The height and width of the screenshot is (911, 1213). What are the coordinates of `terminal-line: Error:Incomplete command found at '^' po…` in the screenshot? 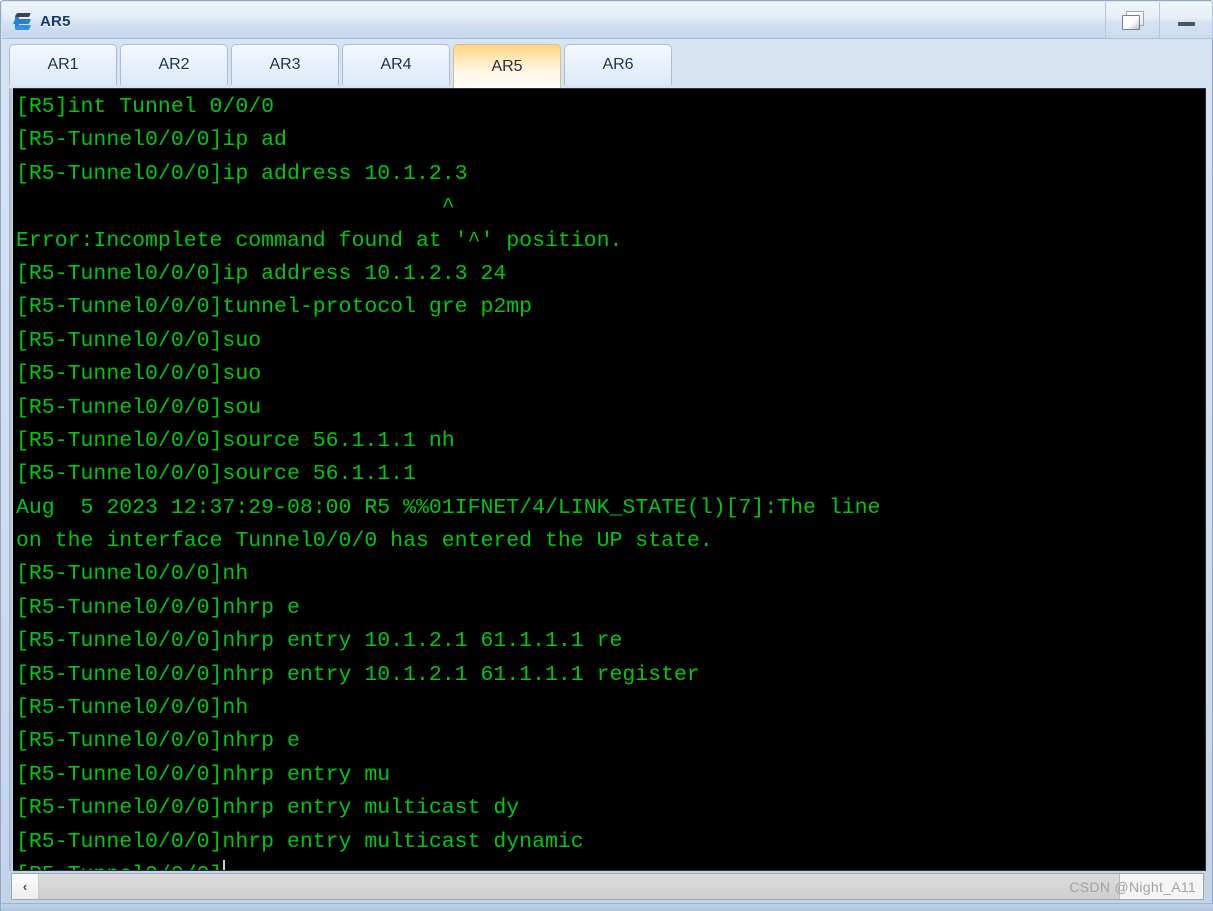 It's located at (319, 240).